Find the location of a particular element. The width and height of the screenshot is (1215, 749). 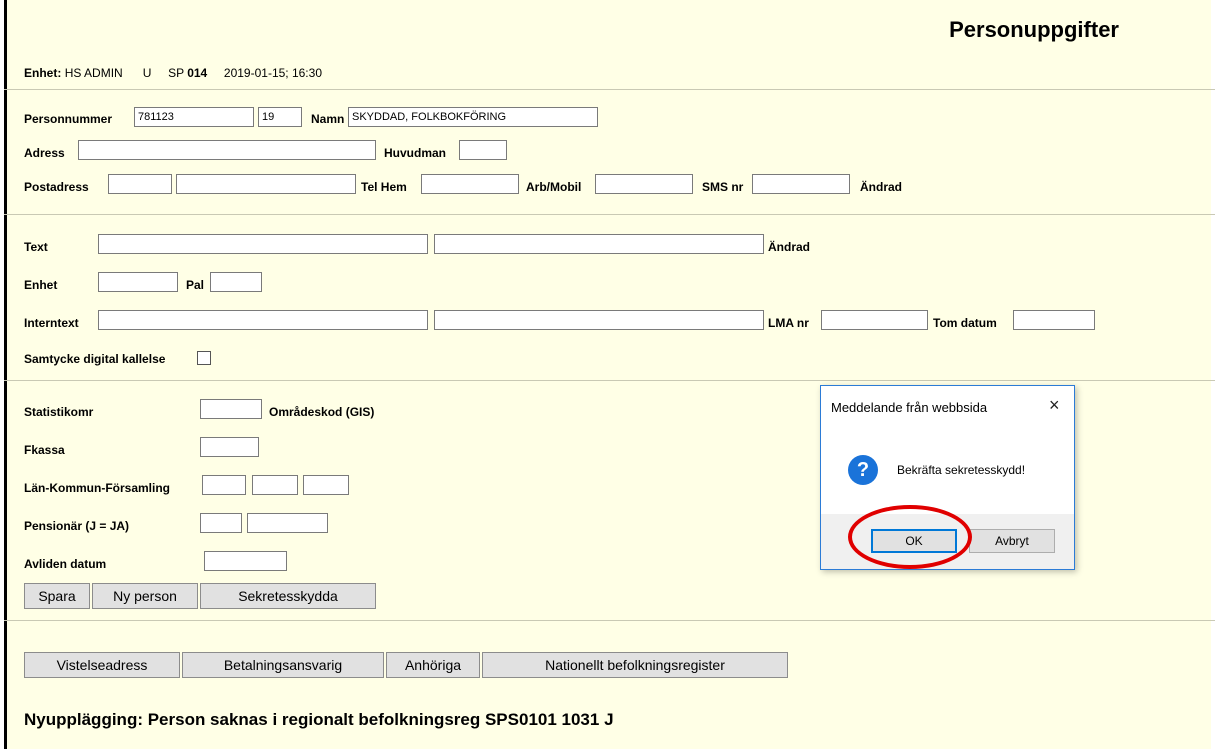

huvudman-input is located at coordinates (483, 150).